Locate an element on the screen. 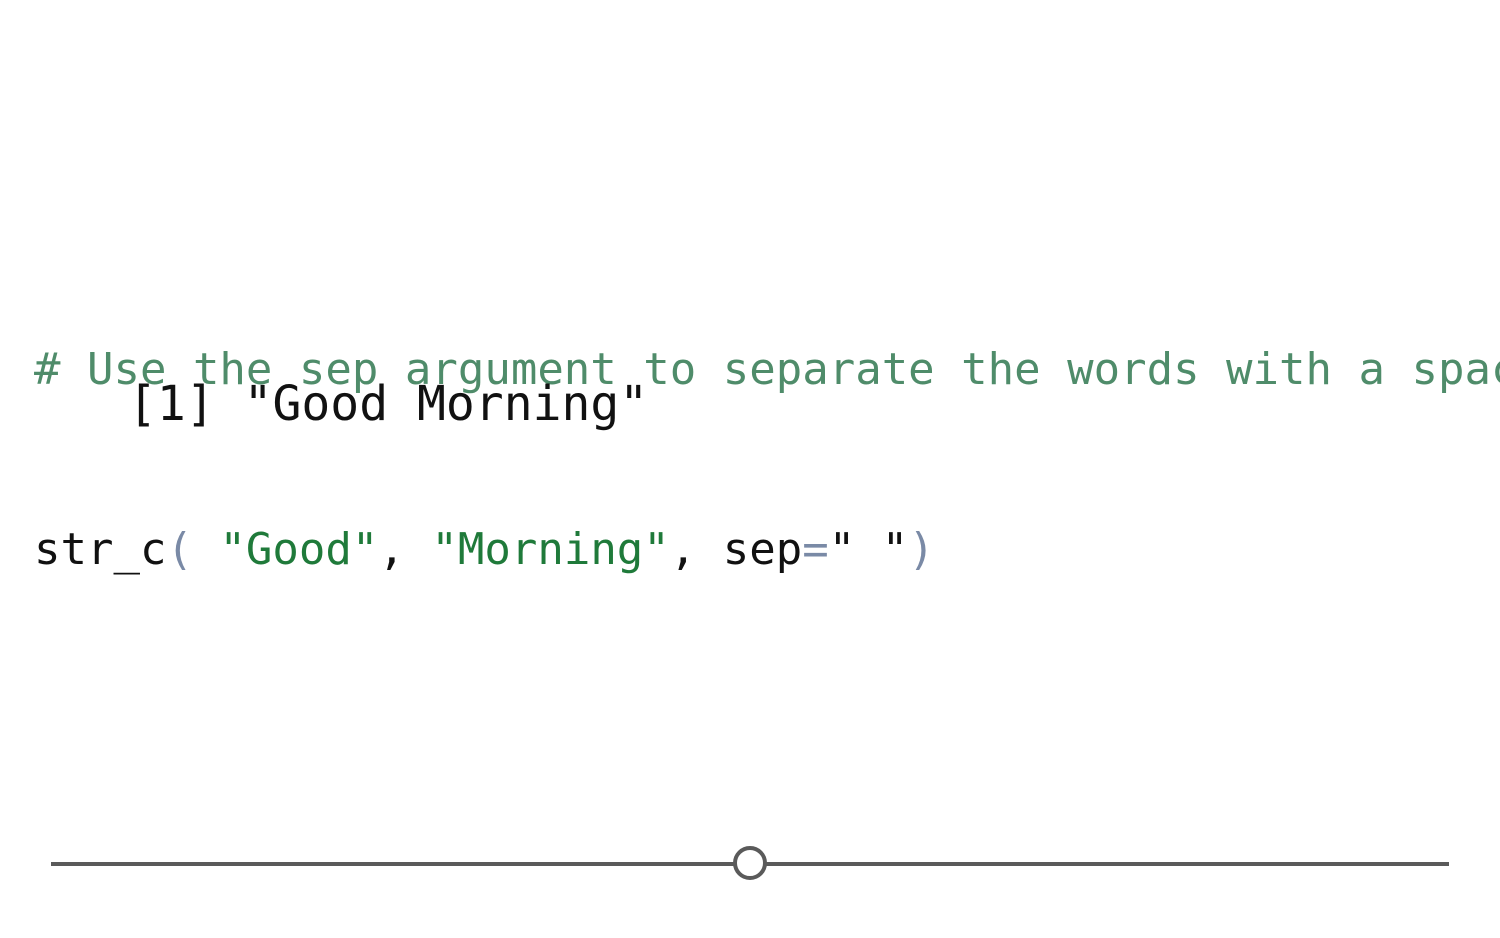 Image resolution: width=1500 pixels, height=938 pixels. console-output: [1] "Good Morning" is located at coordinates (388, 404).